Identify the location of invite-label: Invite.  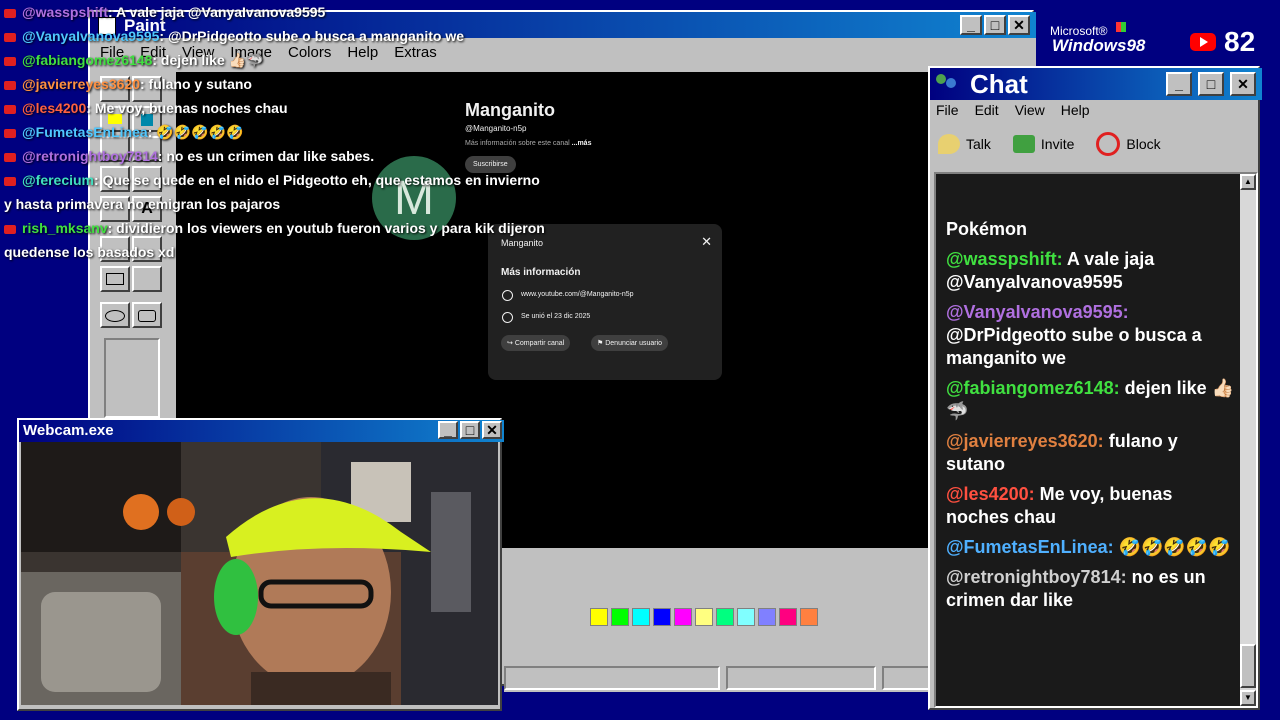
(1057, 144).